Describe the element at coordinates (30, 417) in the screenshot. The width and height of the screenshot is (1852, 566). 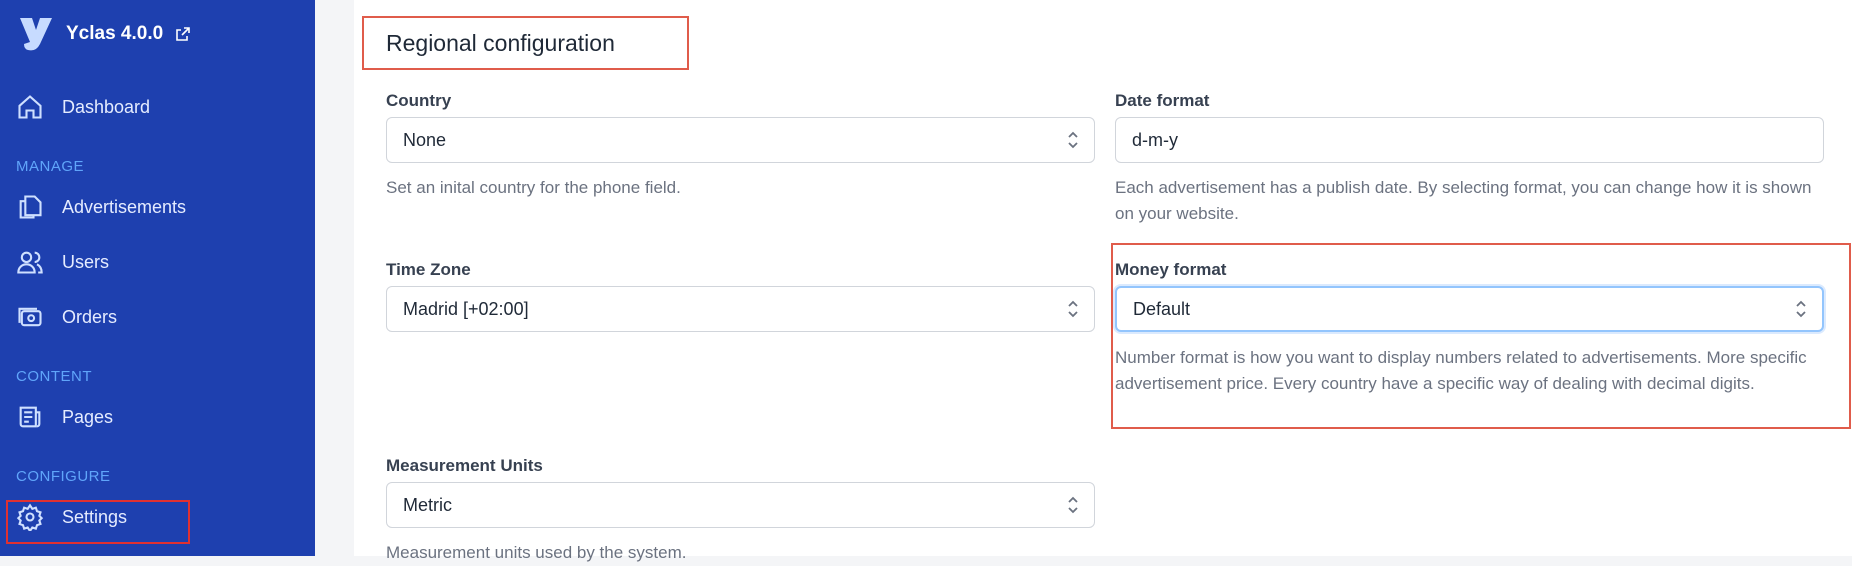
I see `newspaper-icon` at that location.